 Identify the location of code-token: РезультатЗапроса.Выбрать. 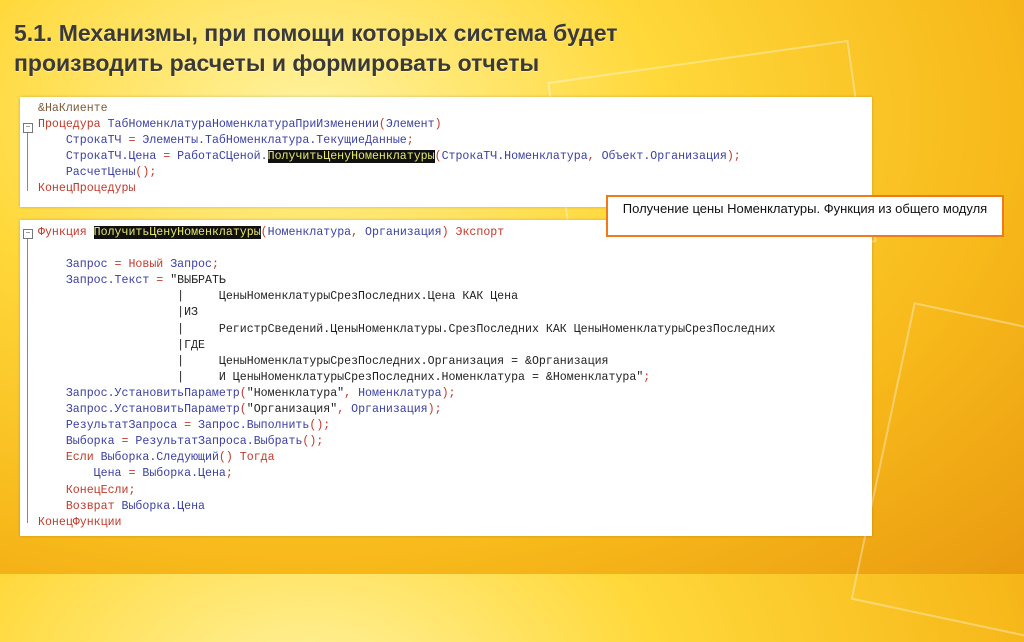
(219, 442).